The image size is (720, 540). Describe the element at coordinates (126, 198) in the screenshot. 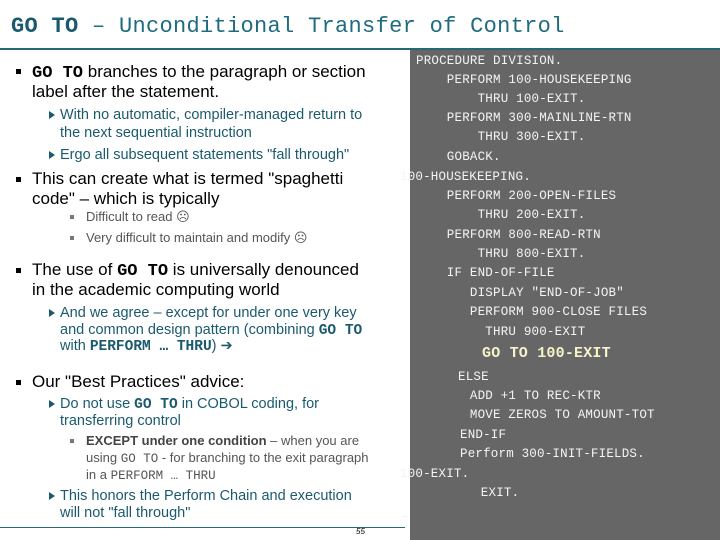

I see `bullet-2-line-2: code" – which is typically` at that location.